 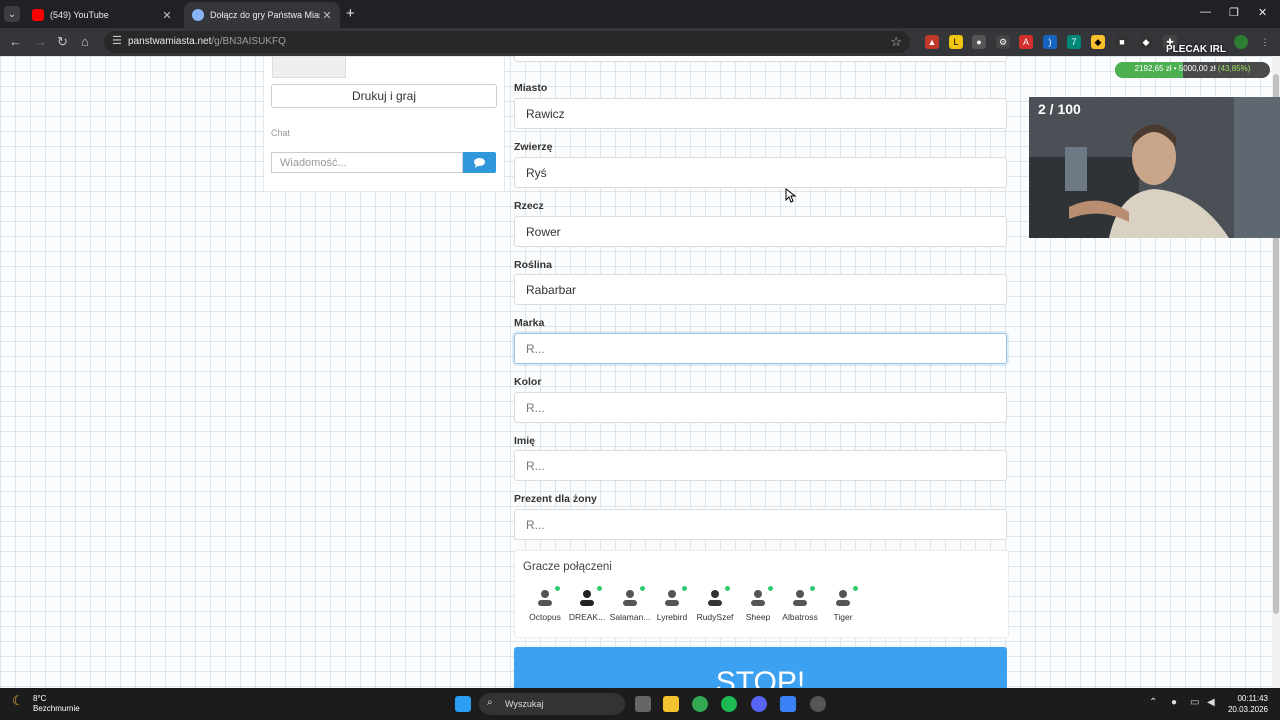 What do you see at coordinates (1026, 42) in the screenshot?
I see `extension-icon: A` at bounding box center [1026, 42].